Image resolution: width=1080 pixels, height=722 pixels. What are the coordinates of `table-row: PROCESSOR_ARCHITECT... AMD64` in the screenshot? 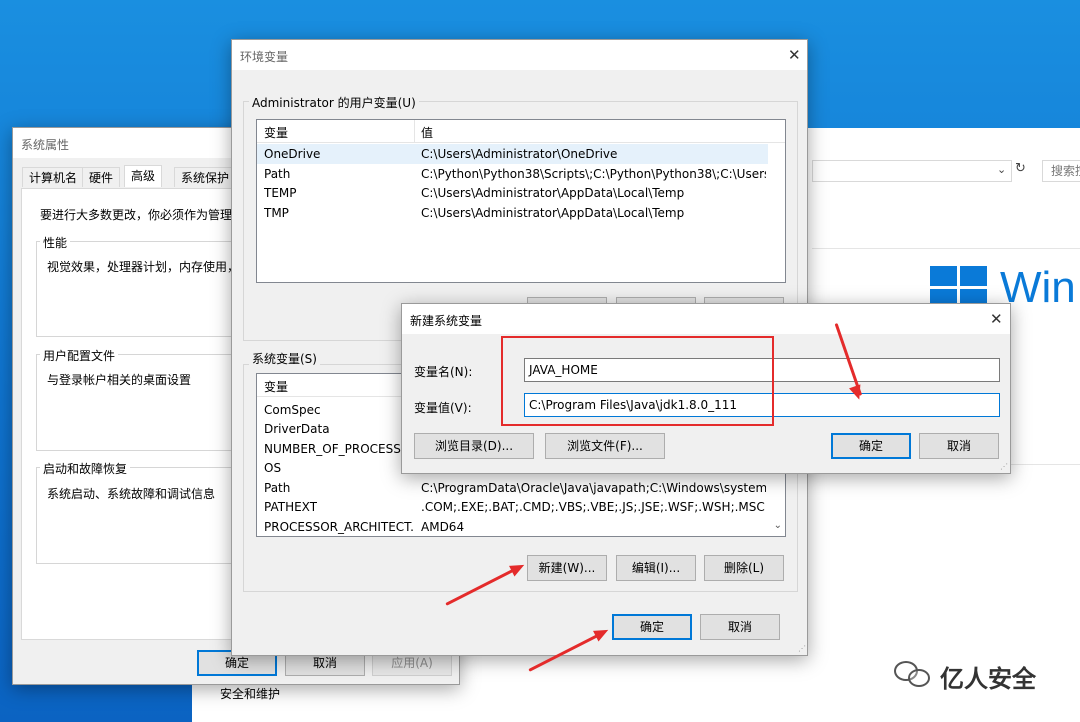 It's located at (521, 526).